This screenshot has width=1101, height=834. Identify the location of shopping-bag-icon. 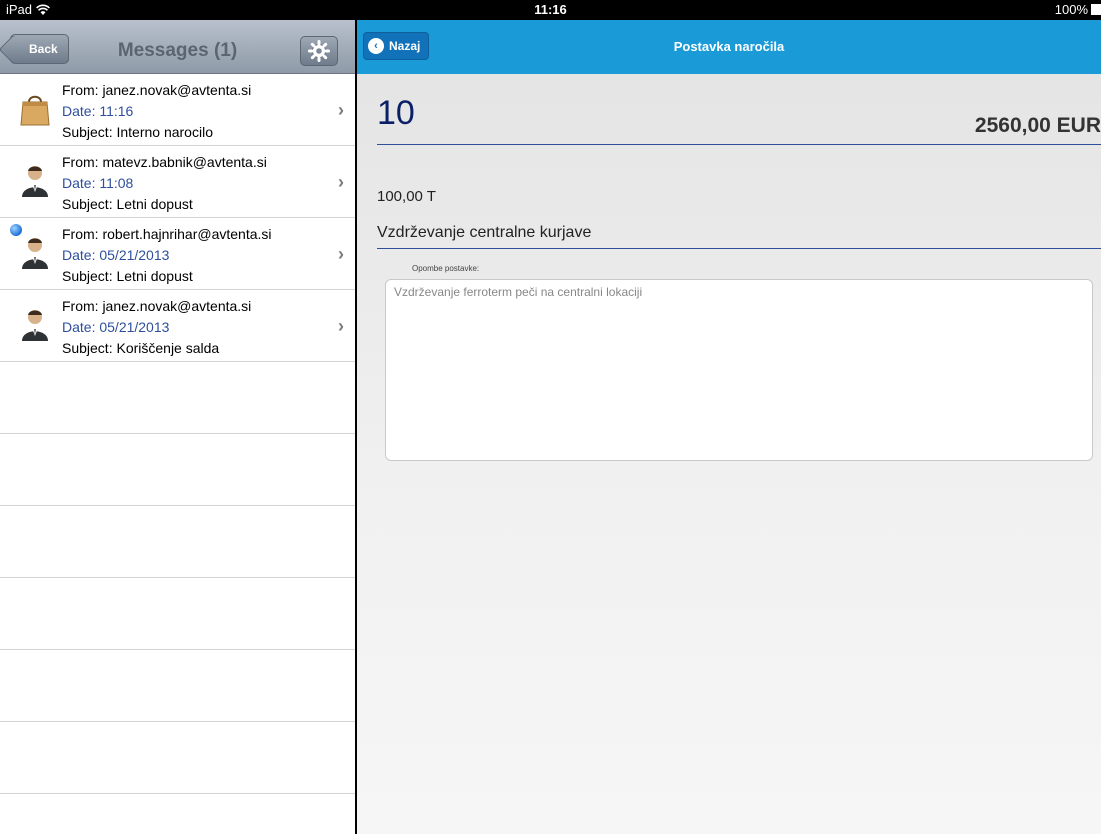
(35, 110).